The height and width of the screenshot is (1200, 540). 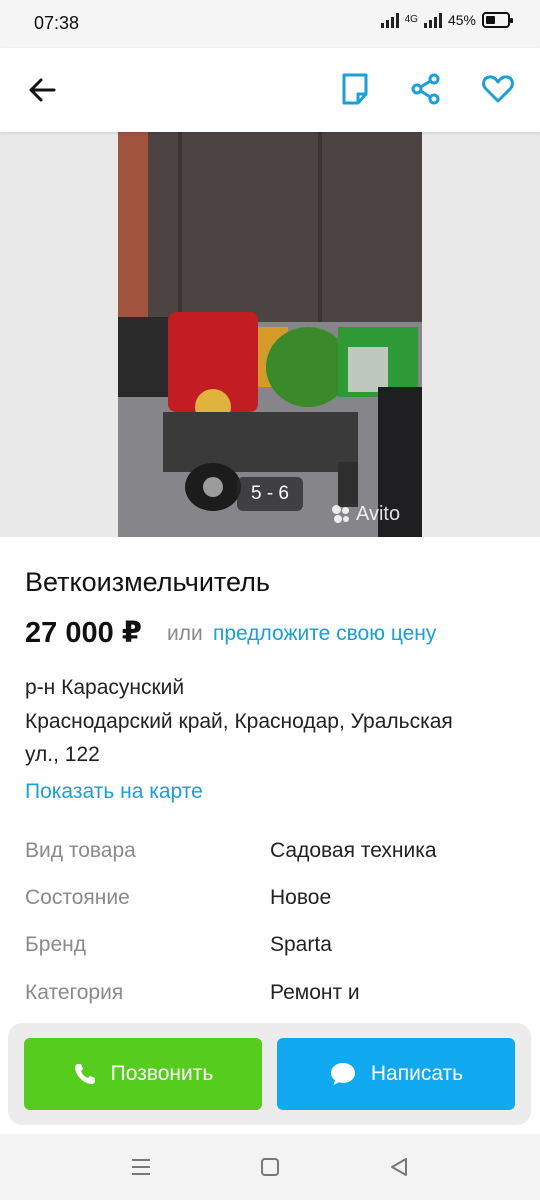 What do you see at coordinates (84, 1074) in the screenshot?
I see `phone-icon` at bounding box center [84, 1074].